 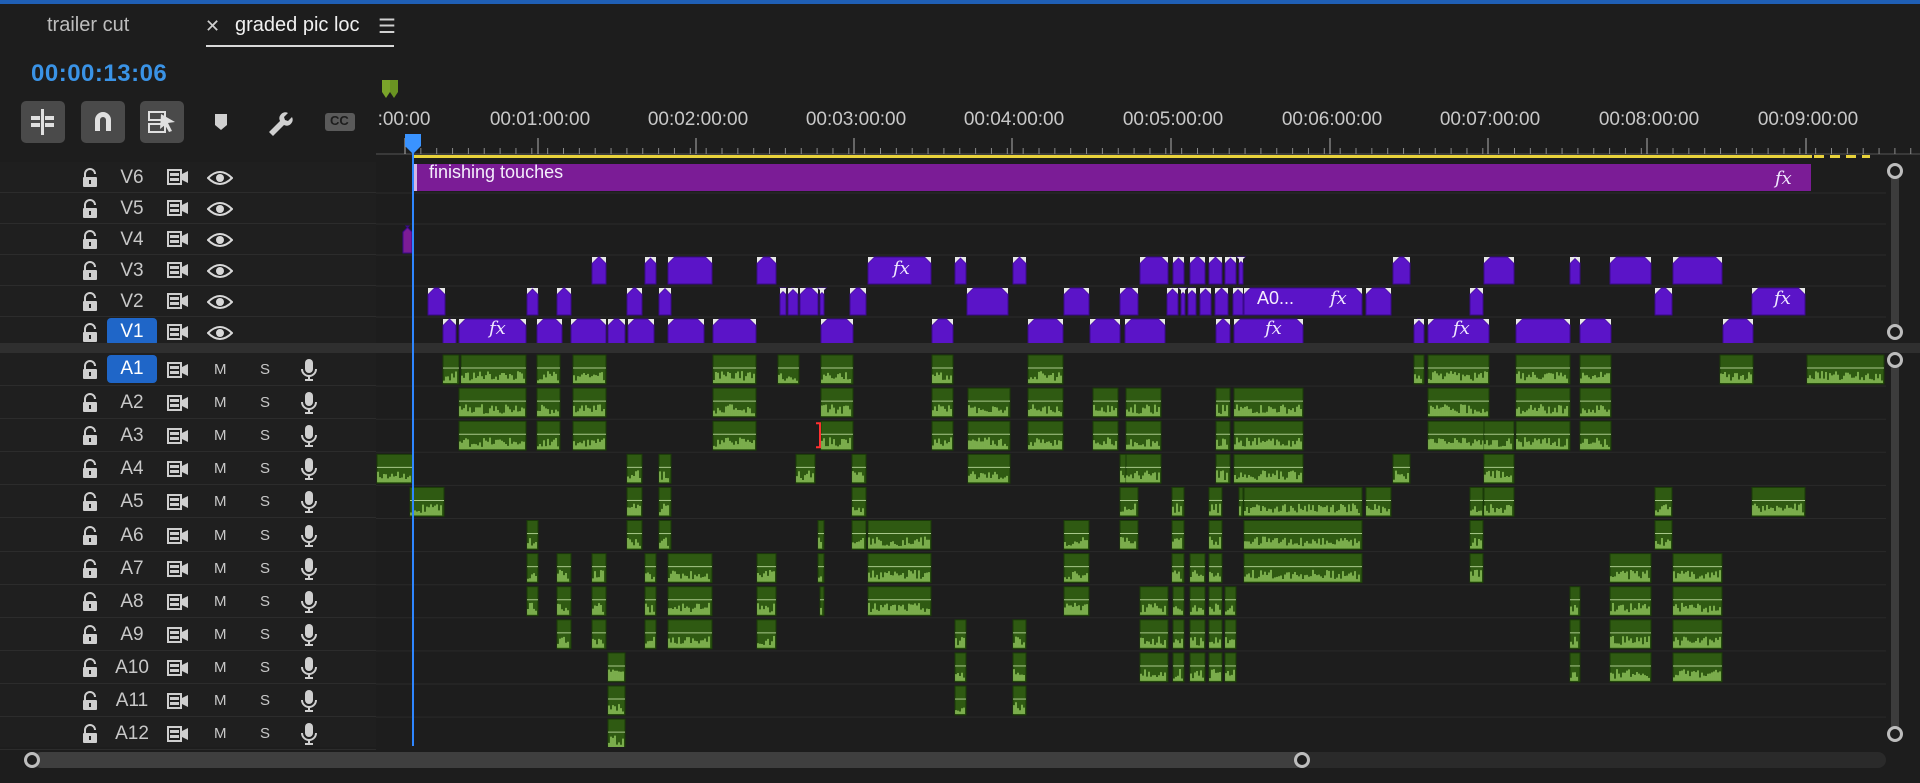 I want to click on snap-button, so click(x=103, y=122).